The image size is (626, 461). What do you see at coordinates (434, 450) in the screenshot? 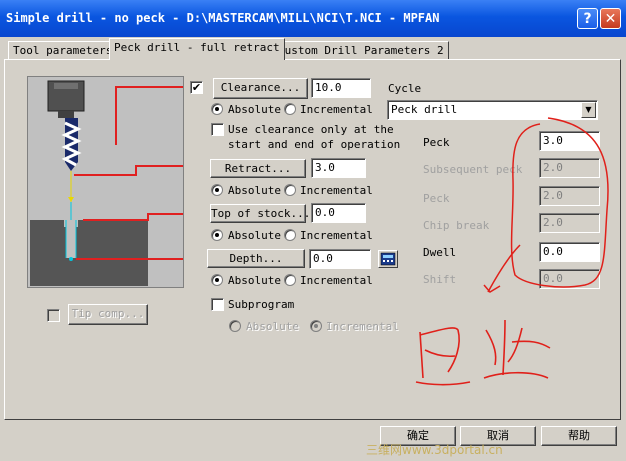
I see `watermark-text: 三维网www.3dportal.cn` at bounding box center [434, 450].